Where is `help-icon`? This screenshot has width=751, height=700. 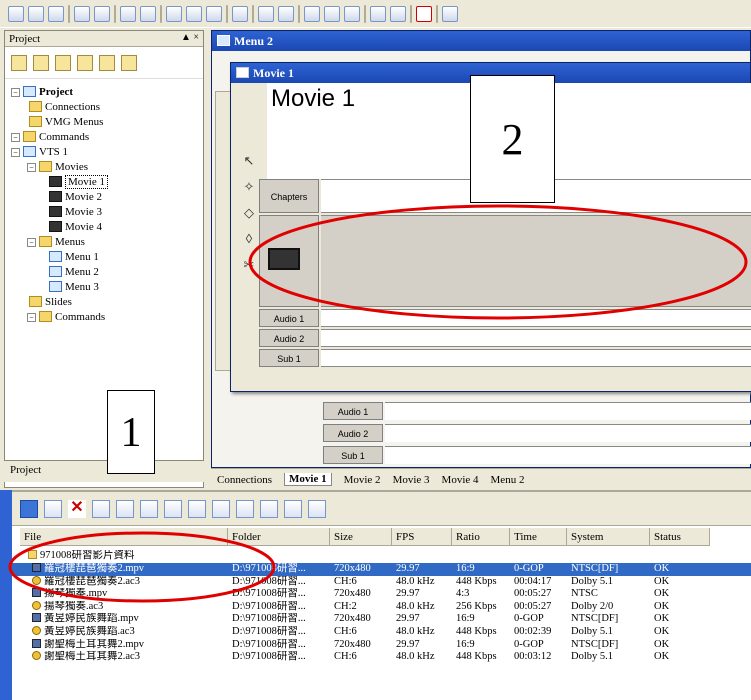 help-icon is located at coordinates (450, 13).